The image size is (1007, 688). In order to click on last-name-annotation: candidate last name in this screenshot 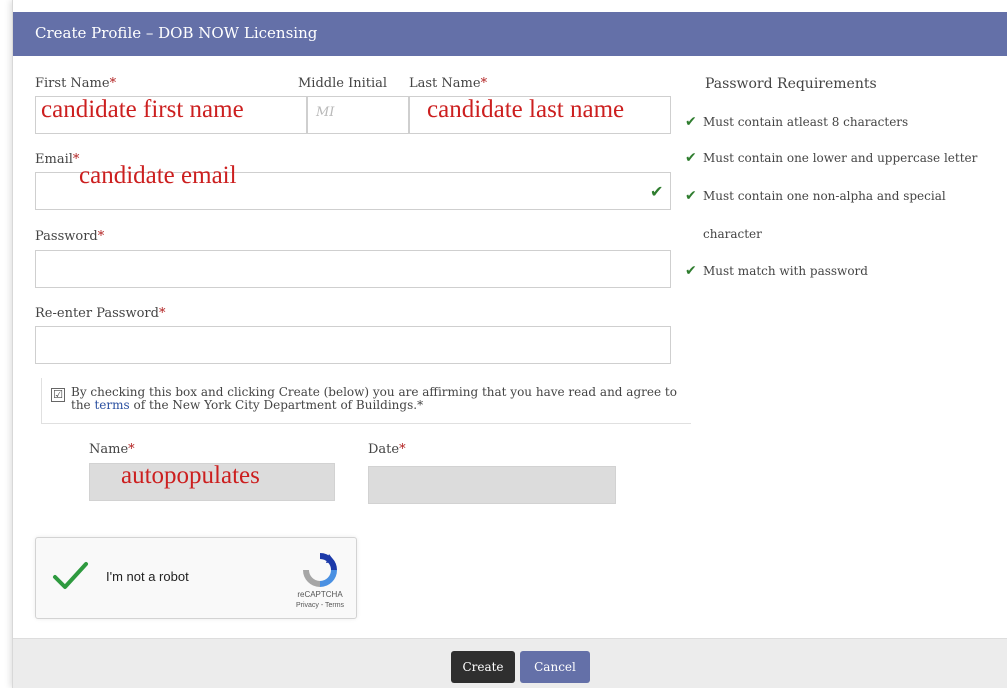, I will do `click(526, 109)`.